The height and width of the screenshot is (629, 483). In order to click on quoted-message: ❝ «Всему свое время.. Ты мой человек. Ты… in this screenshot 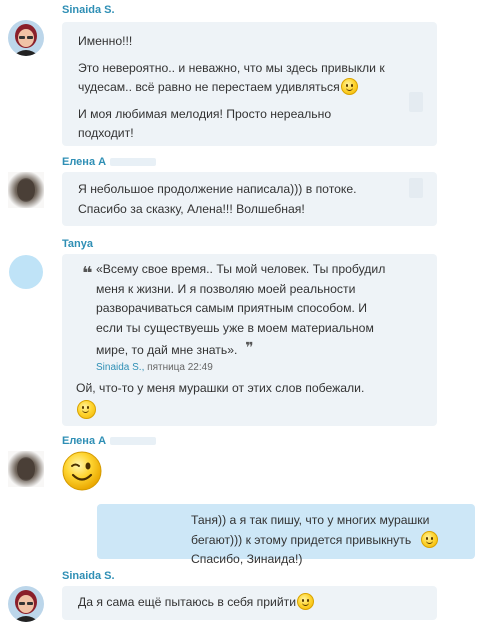, I will do `click(254, 317)`.